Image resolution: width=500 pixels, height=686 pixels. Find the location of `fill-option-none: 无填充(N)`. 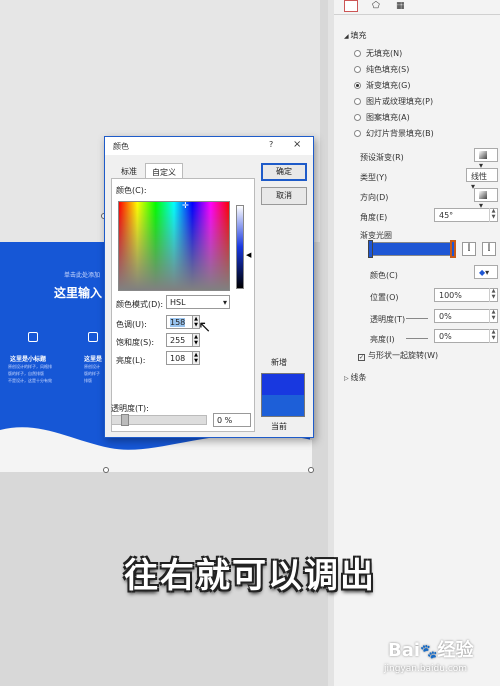

fill-option-none: 无填充(N) is located at coordinates (378, 53).